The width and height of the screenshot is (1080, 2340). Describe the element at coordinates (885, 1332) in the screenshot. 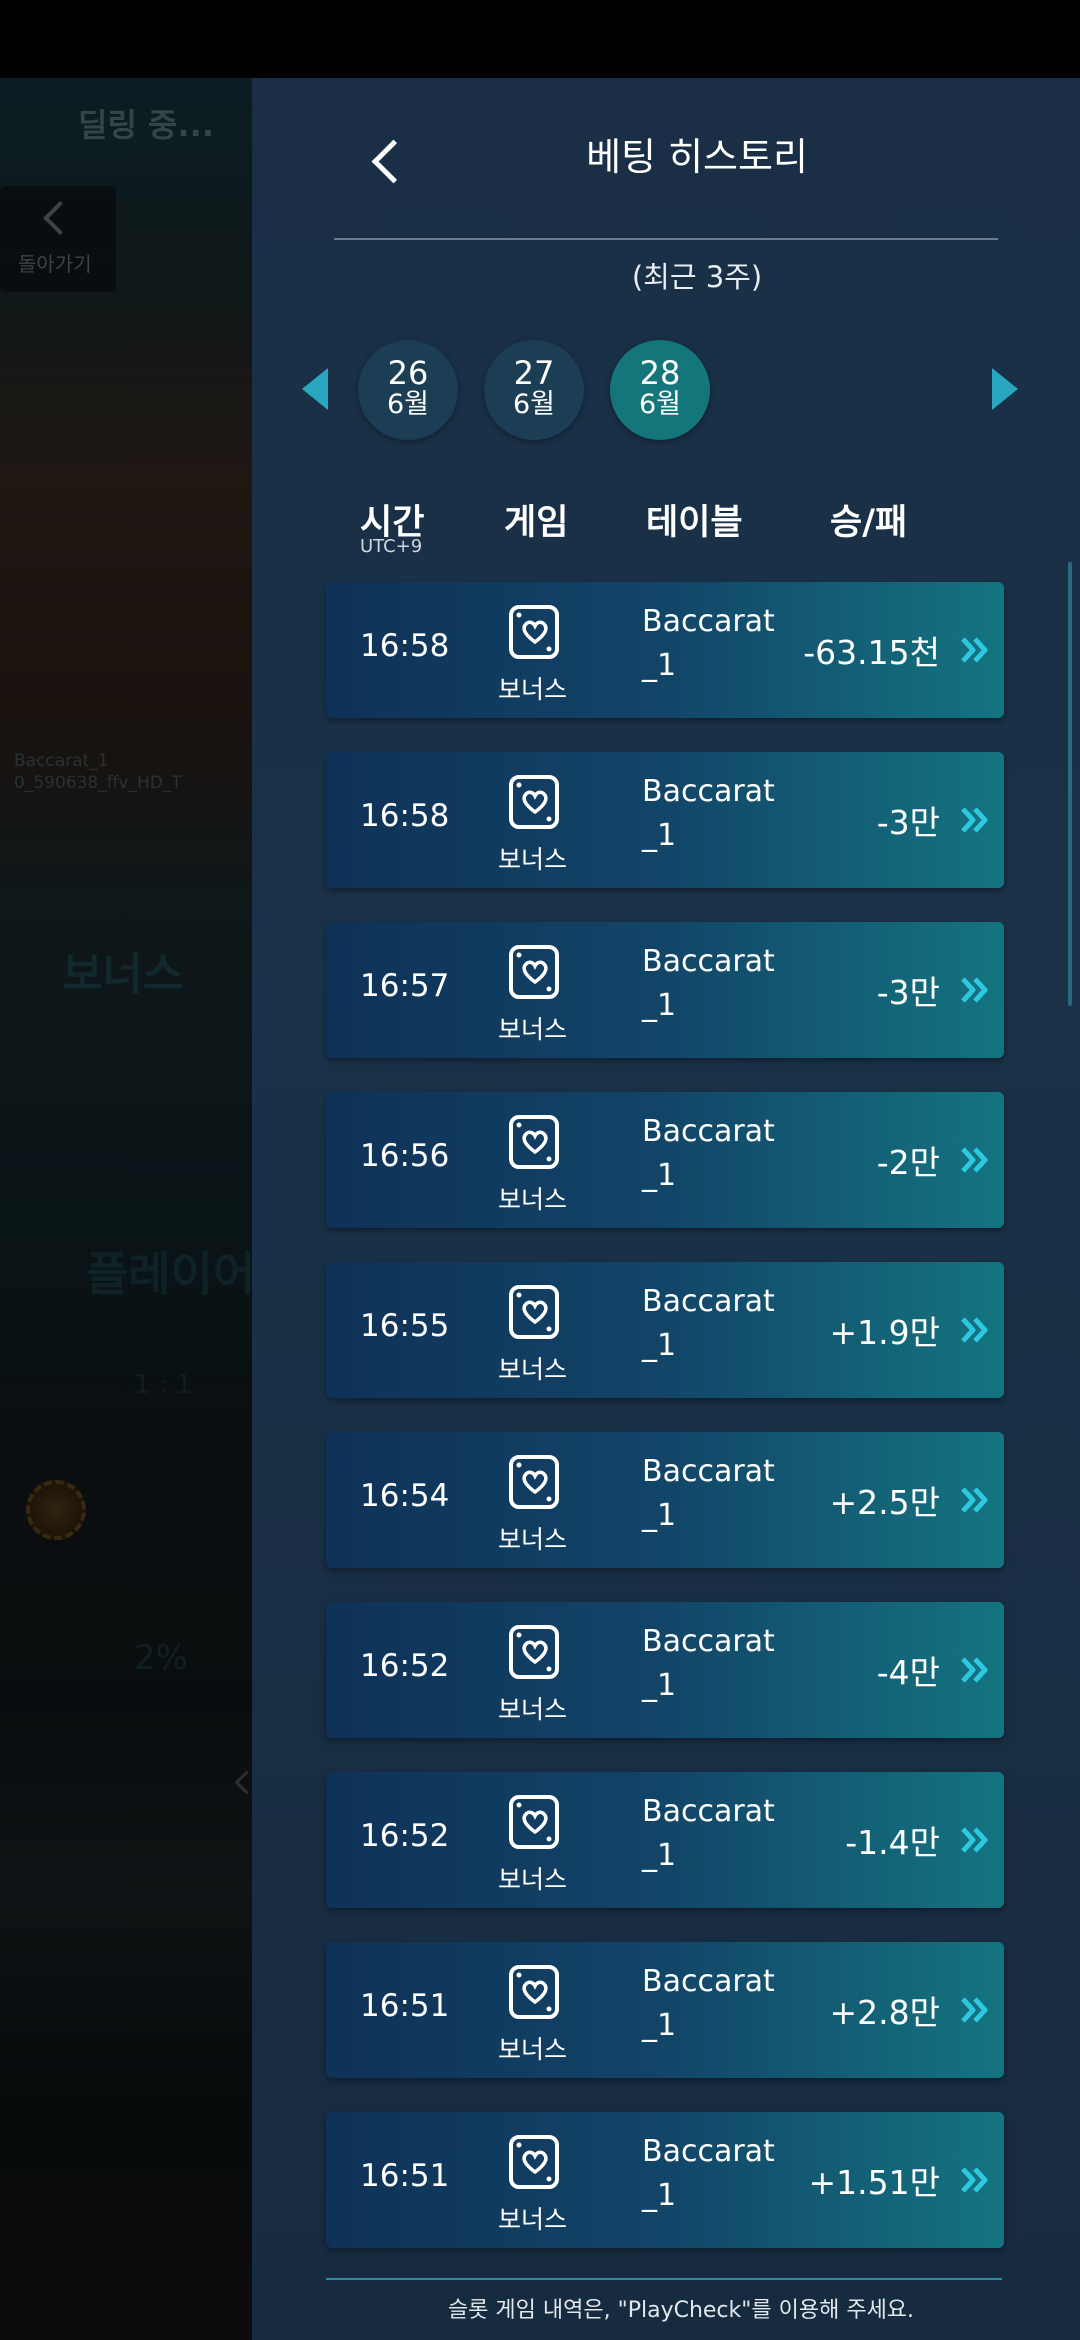

I see `row-amount: +1.9만` at that location.